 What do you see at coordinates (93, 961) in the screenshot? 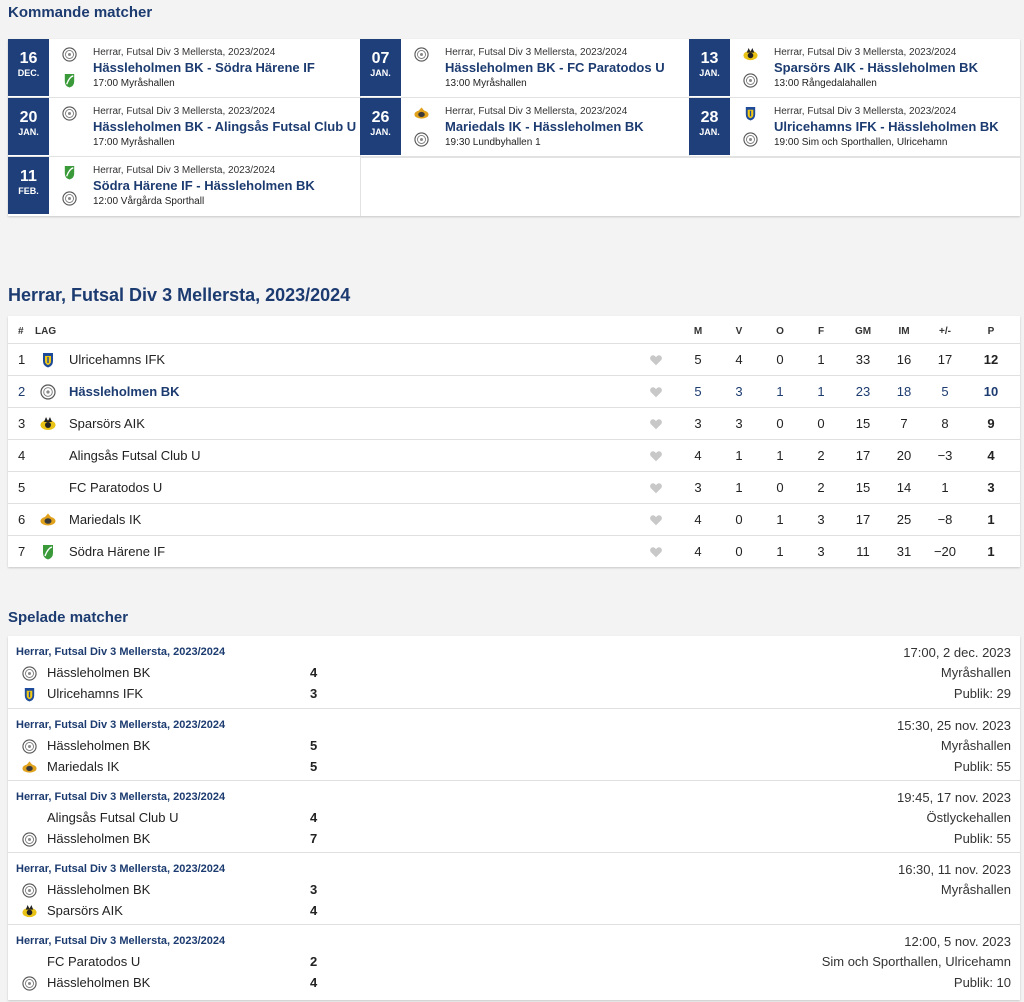
I see `played-home-team: FC Paratodos U` at bounding box center [93, 961].